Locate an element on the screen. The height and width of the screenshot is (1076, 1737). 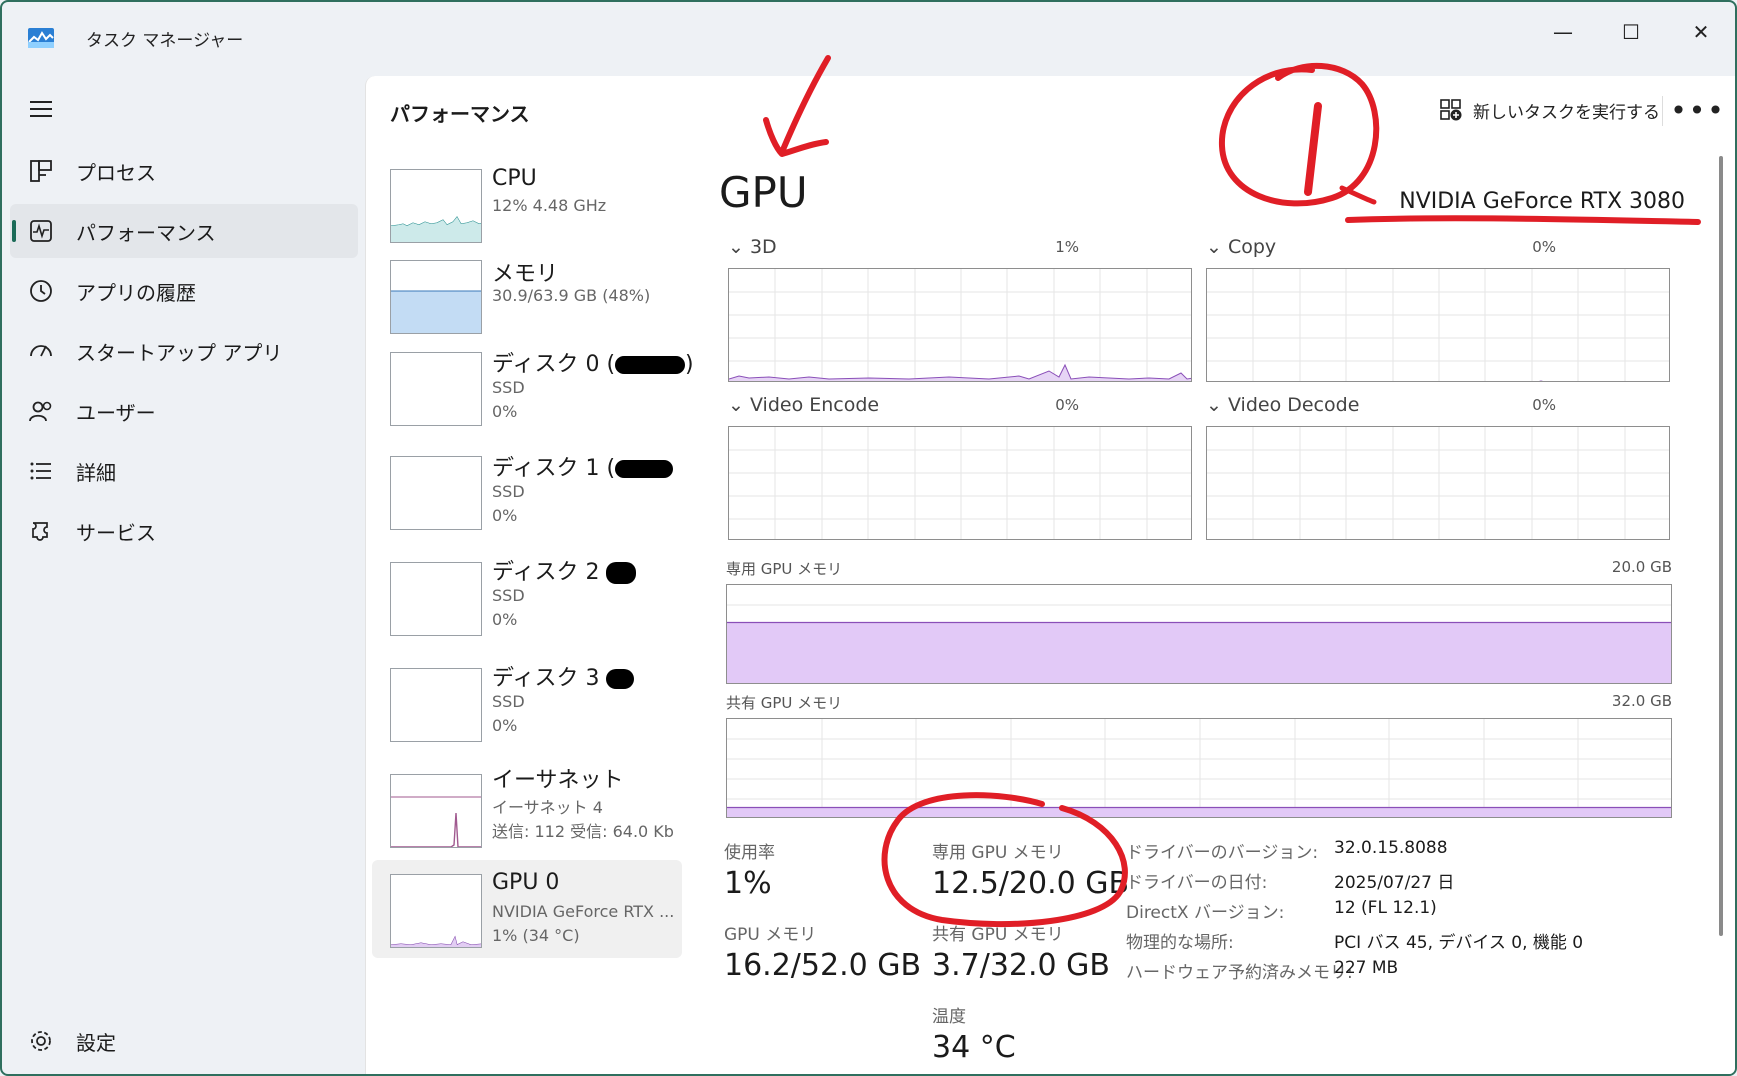
run-new-task-button: 新しいタスクを実行する is located at coordinates (1549, 110).